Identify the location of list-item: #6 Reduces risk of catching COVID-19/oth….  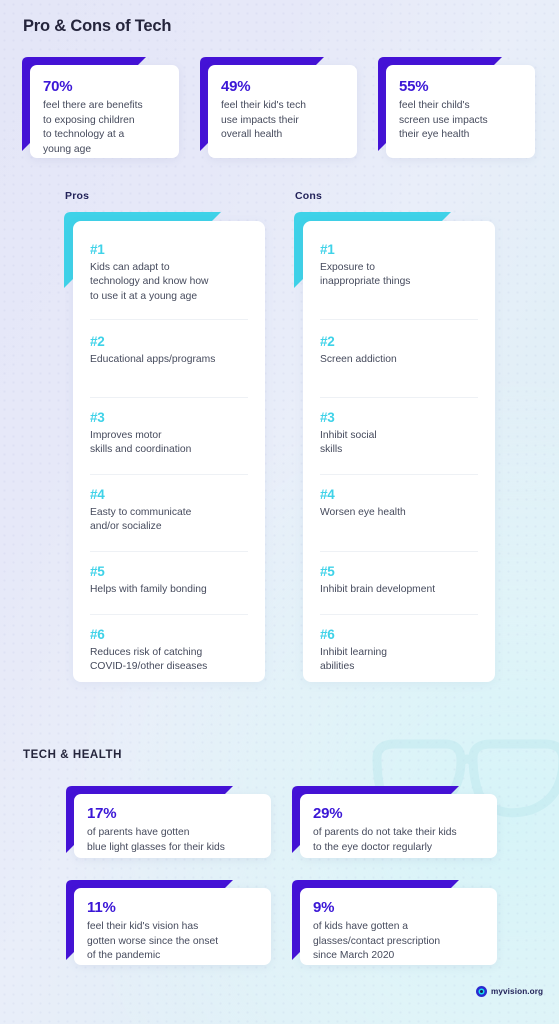
(169, 651).